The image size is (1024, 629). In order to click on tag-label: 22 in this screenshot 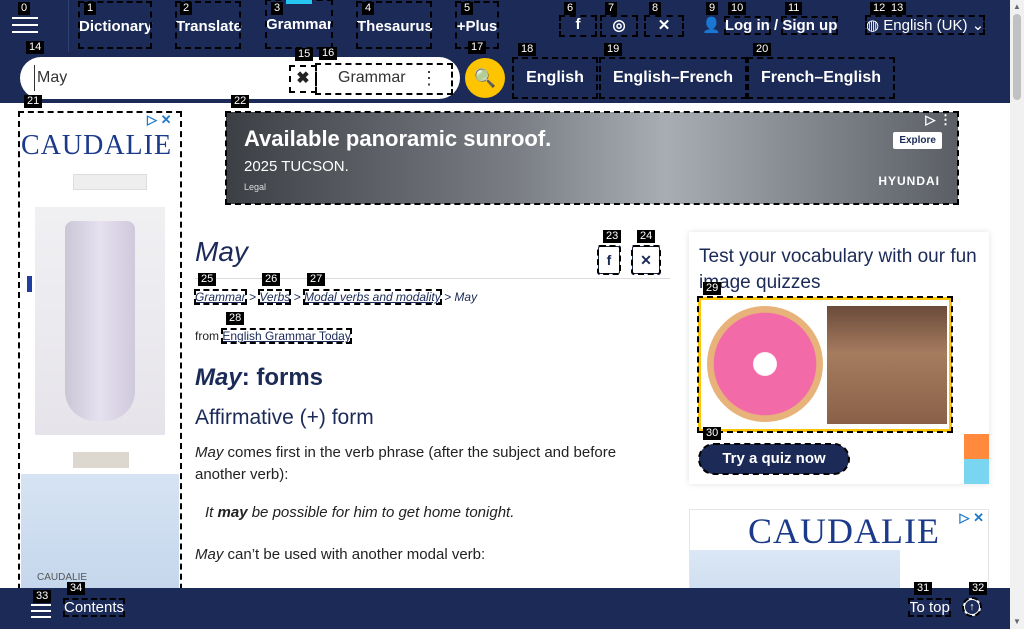, I will do `click(240, 101)`.